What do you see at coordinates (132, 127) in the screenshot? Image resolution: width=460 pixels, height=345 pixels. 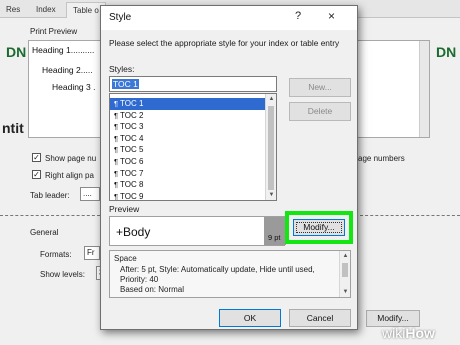 I see `style-item-label: TOC 3` at bounding box center [132, 127].